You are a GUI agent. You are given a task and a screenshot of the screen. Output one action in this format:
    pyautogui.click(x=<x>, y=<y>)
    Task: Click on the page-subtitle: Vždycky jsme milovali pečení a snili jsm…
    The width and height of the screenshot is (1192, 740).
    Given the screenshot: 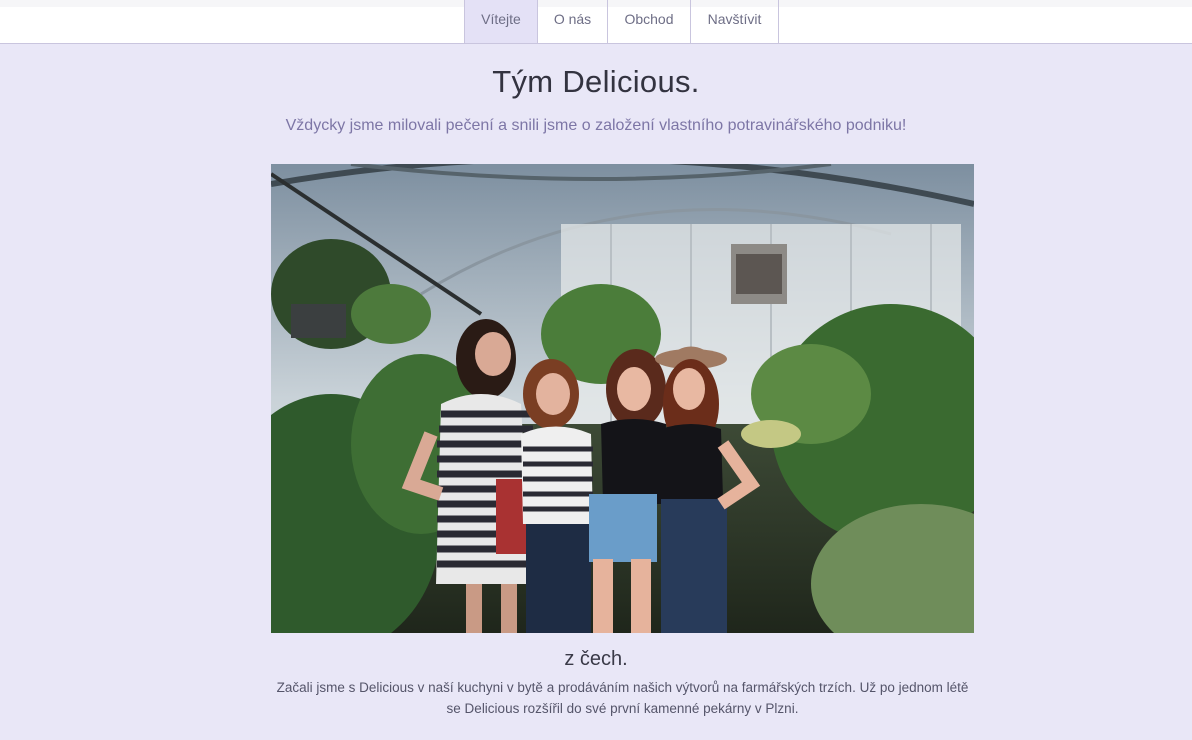 What is the action you would take?
    pyautogui.click(x=596, y=125)
    